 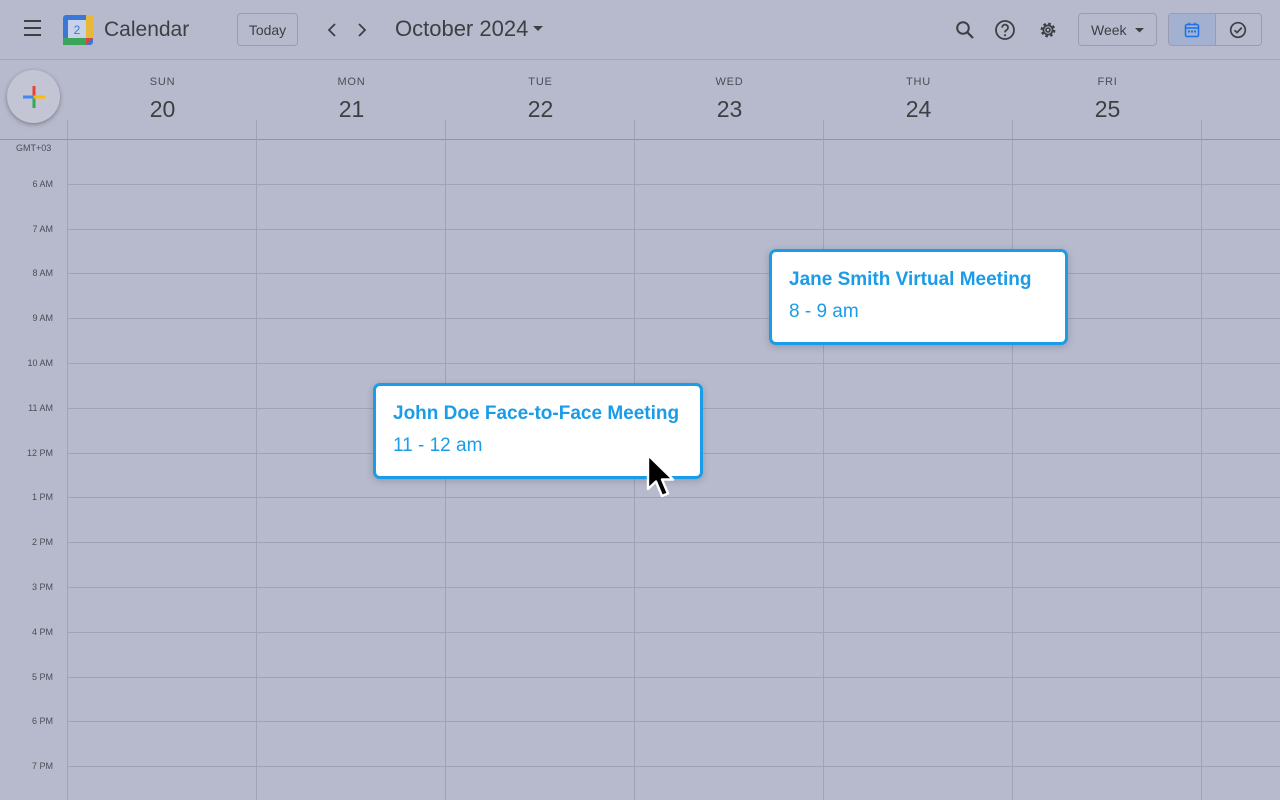 What do you see at coordinates (1107, 82) in the screenshot?
I see `day-name: FRI` at bounding box center [1107, 82].